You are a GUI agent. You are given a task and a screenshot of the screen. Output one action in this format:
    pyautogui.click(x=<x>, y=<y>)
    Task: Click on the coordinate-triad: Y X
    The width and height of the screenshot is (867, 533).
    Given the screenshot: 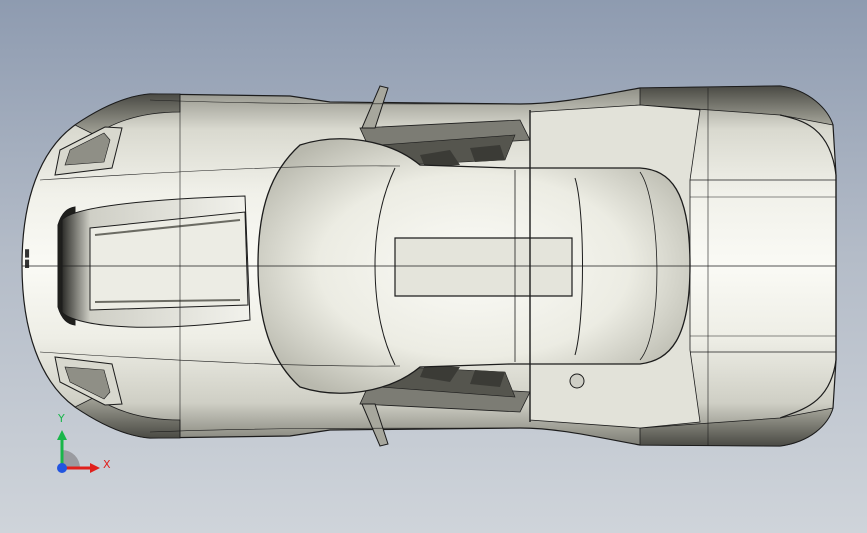 What is the action you would take?
    pyautogui.click(x=86, y=448)
    